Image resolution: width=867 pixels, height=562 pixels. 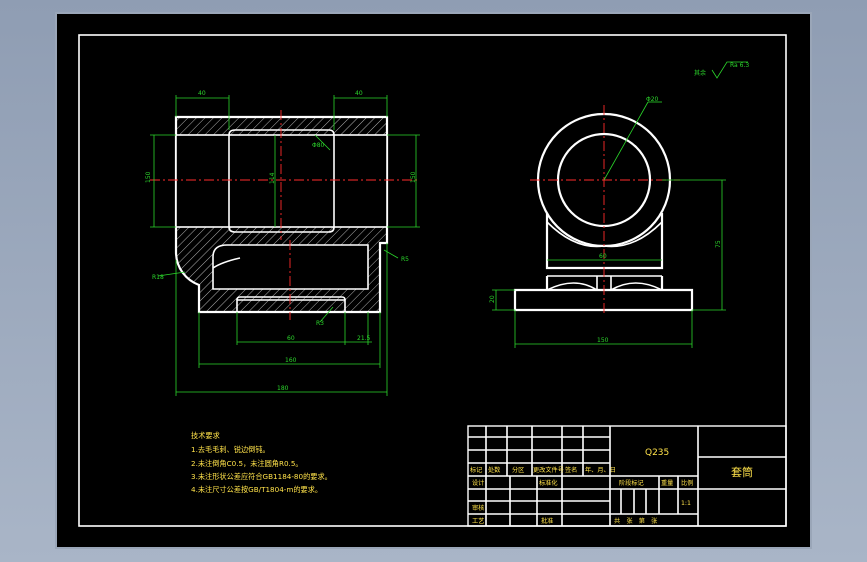 I want to click on dim-top-left: 40, so click(x=202, y=93).